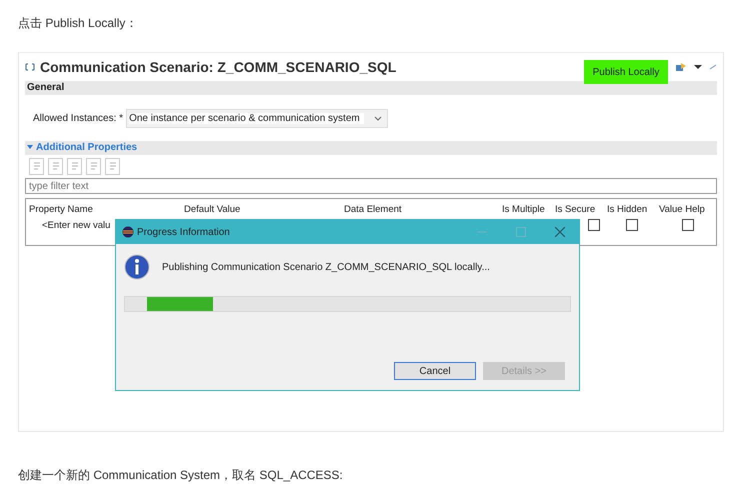  I want to click on publish-button: Publish Locally, so click(626, 72).